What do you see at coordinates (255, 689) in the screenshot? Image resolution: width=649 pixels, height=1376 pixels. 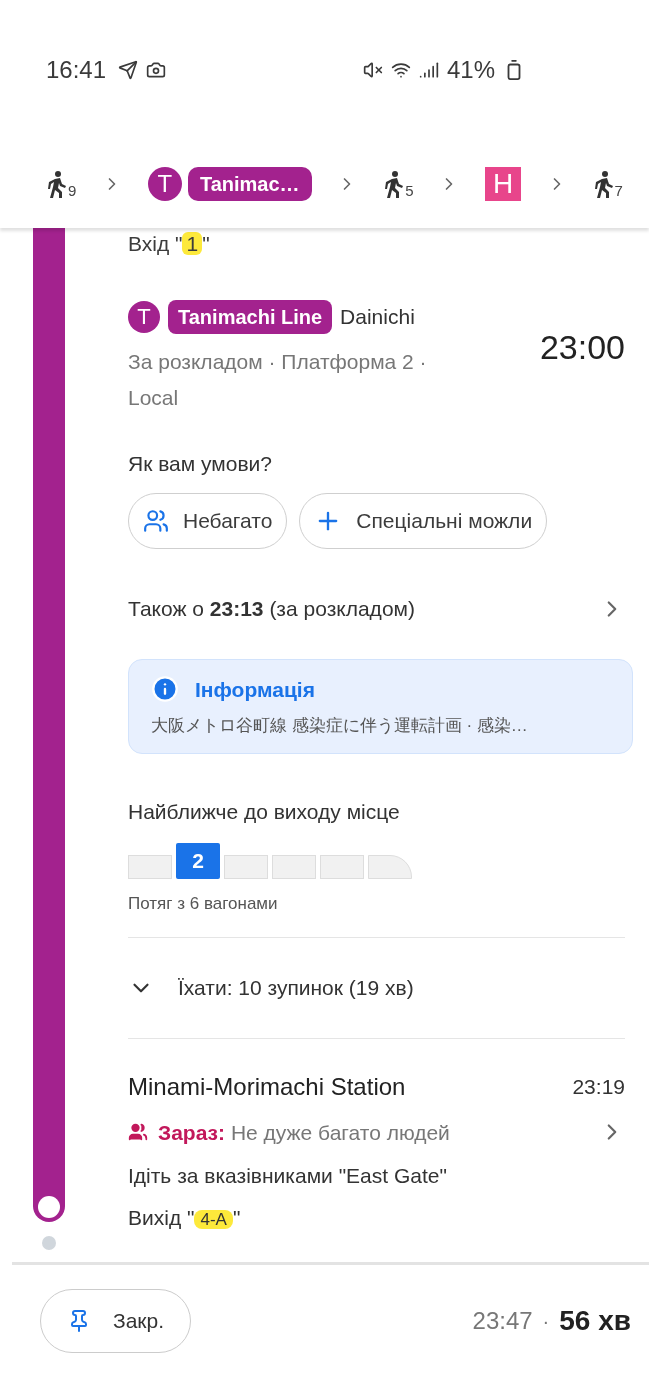 I see `info-title: Інформація` at bounding box center [255, 689].